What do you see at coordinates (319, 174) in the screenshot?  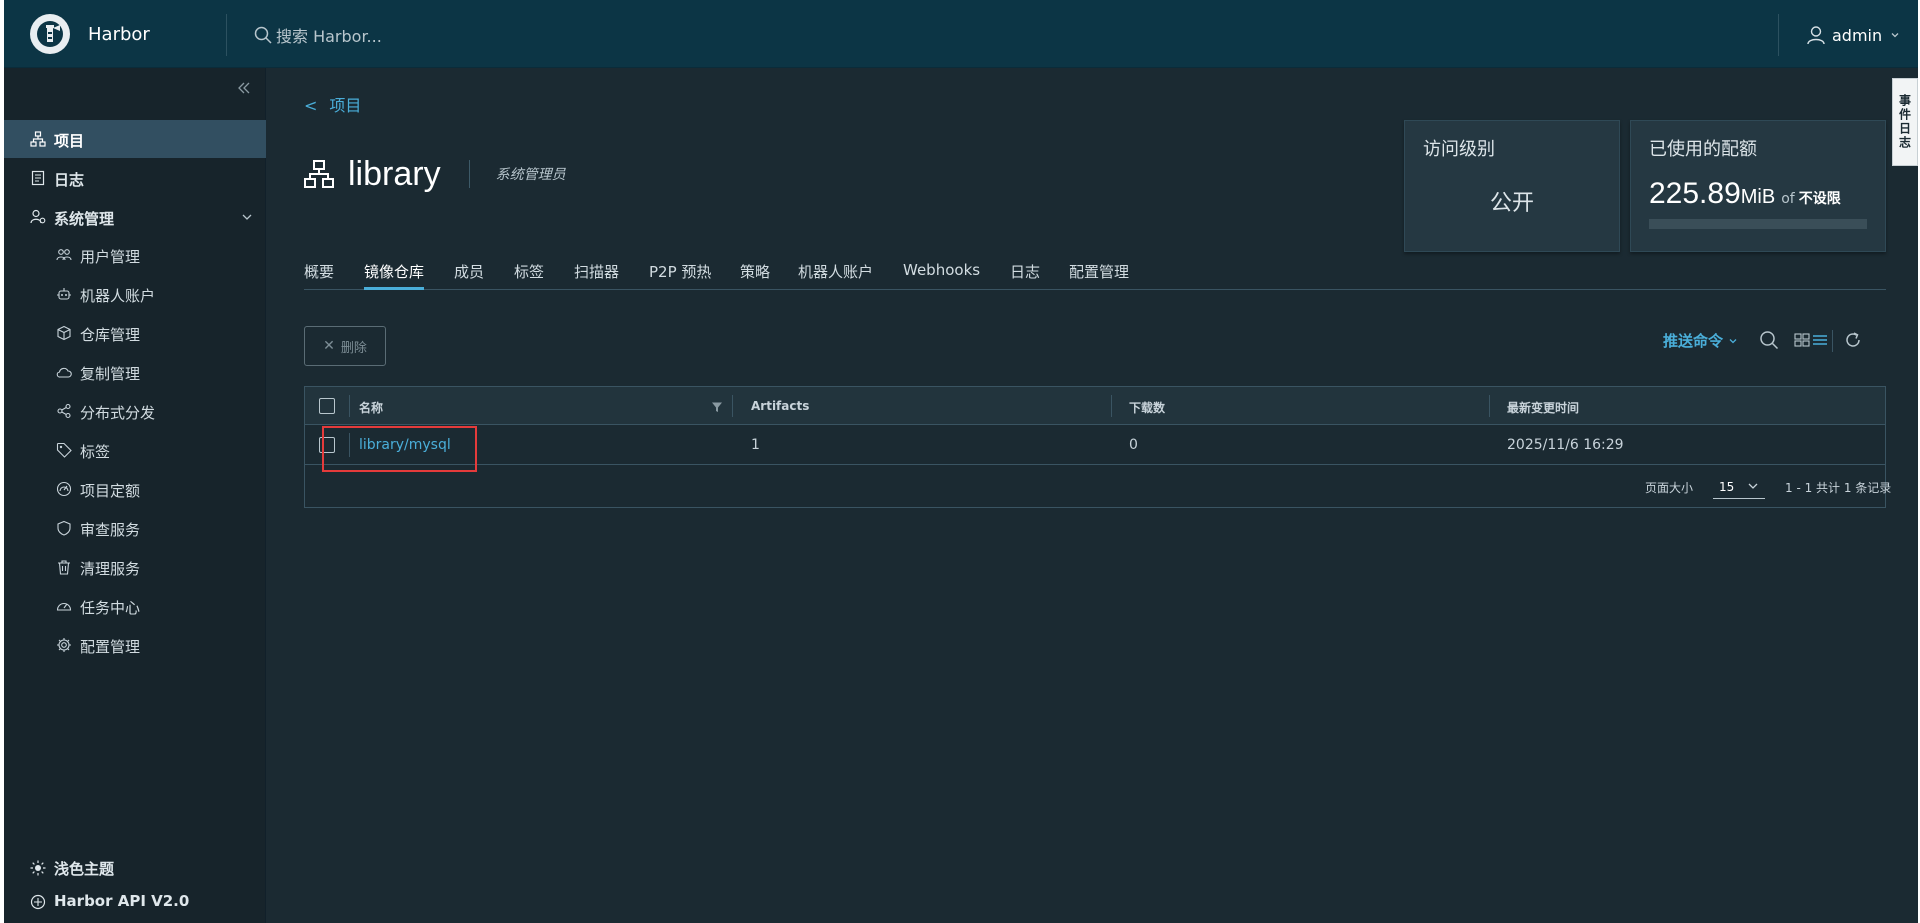 I see `project-icon` at bounding box center [319, 174].